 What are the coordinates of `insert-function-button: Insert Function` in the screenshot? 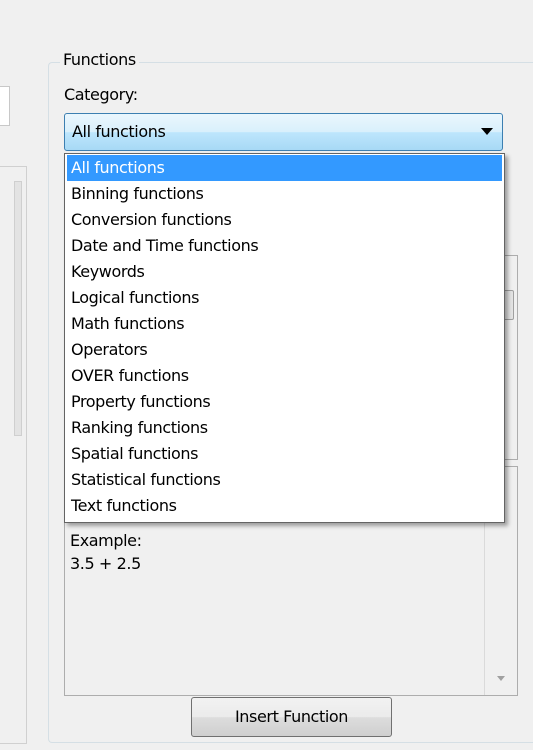 It's located at (291, 717).